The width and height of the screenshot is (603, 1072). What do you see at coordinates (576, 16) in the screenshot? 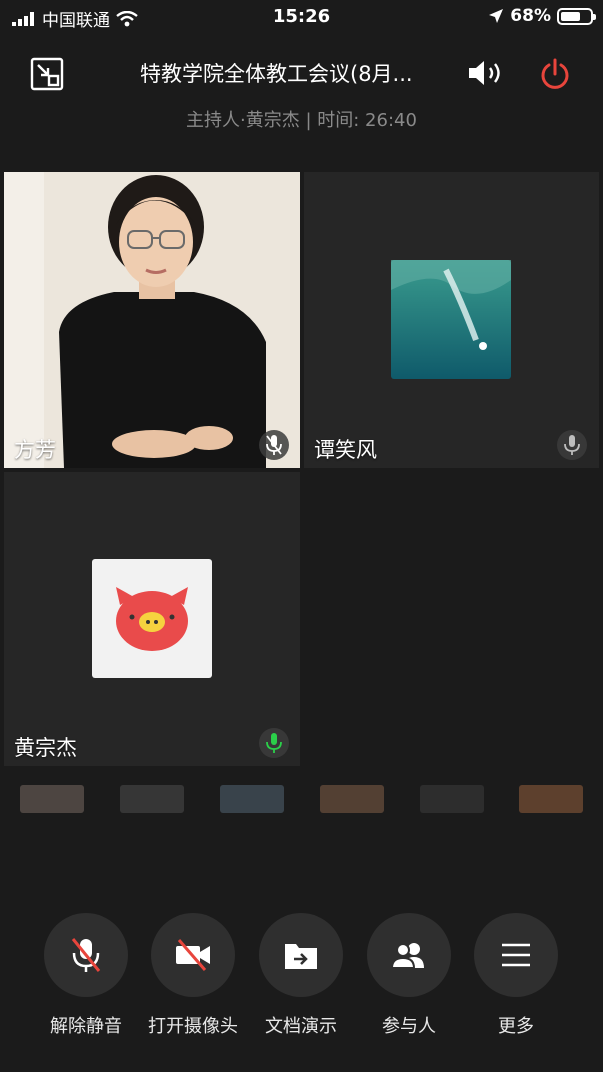
I see `battery-icon` at bounding box center [576, 16].